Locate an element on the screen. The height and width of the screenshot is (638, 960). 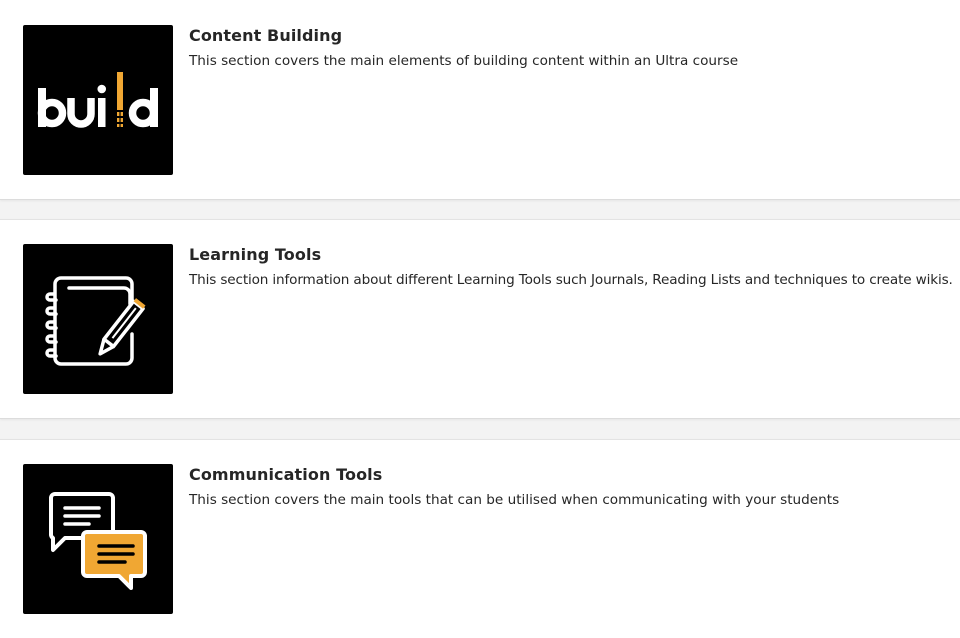
communication-tools-thumbnail is located at coordinates (98, 539).